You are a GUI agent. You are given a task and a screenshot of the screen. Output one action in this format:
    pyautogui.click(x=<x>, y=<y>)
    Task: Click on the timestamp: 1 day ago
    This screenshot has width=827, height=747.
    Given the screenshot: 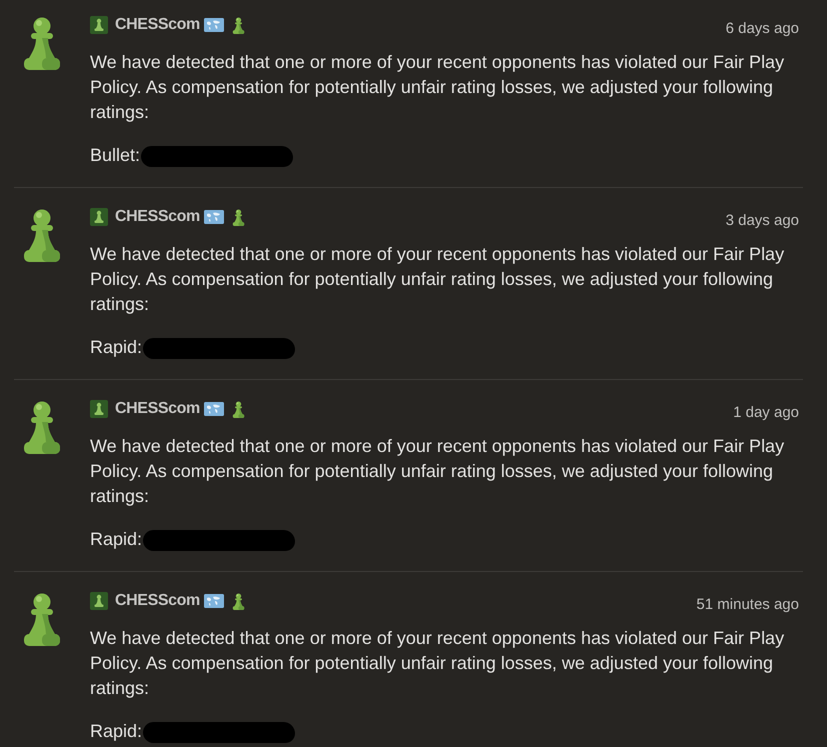 What is the action you would take?
    pyautogui.click(x=766, y=412)
    